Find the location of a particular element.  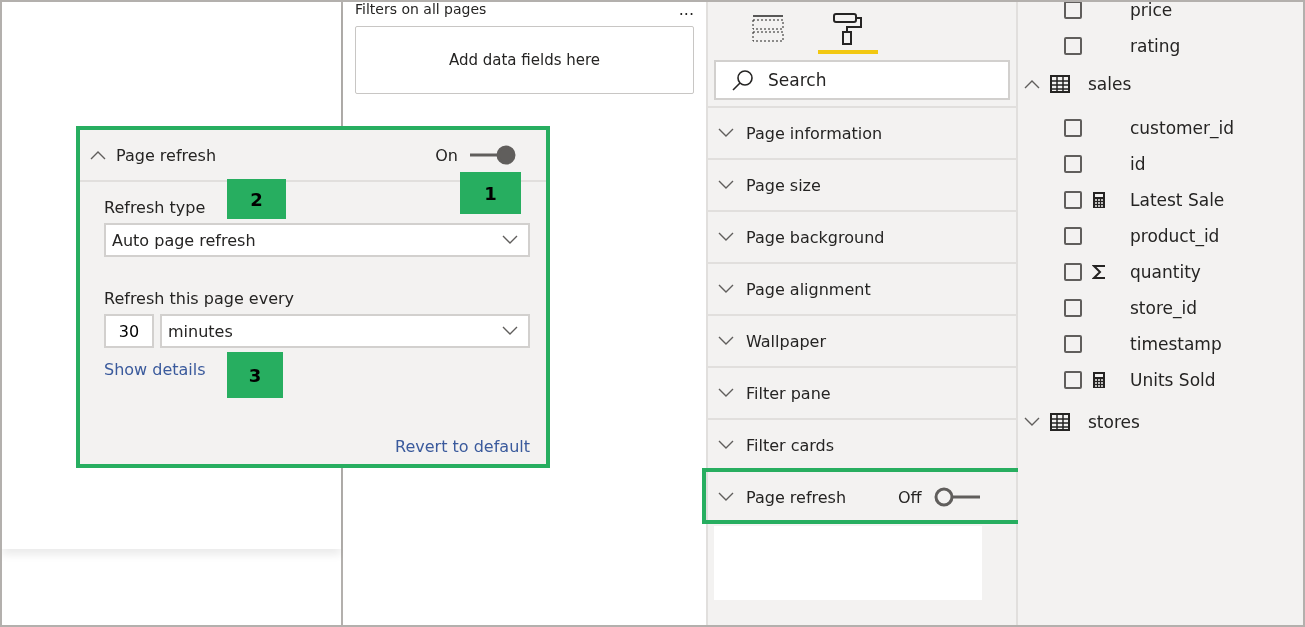

card-title: Page refresh is located at coordinates (167, 155).